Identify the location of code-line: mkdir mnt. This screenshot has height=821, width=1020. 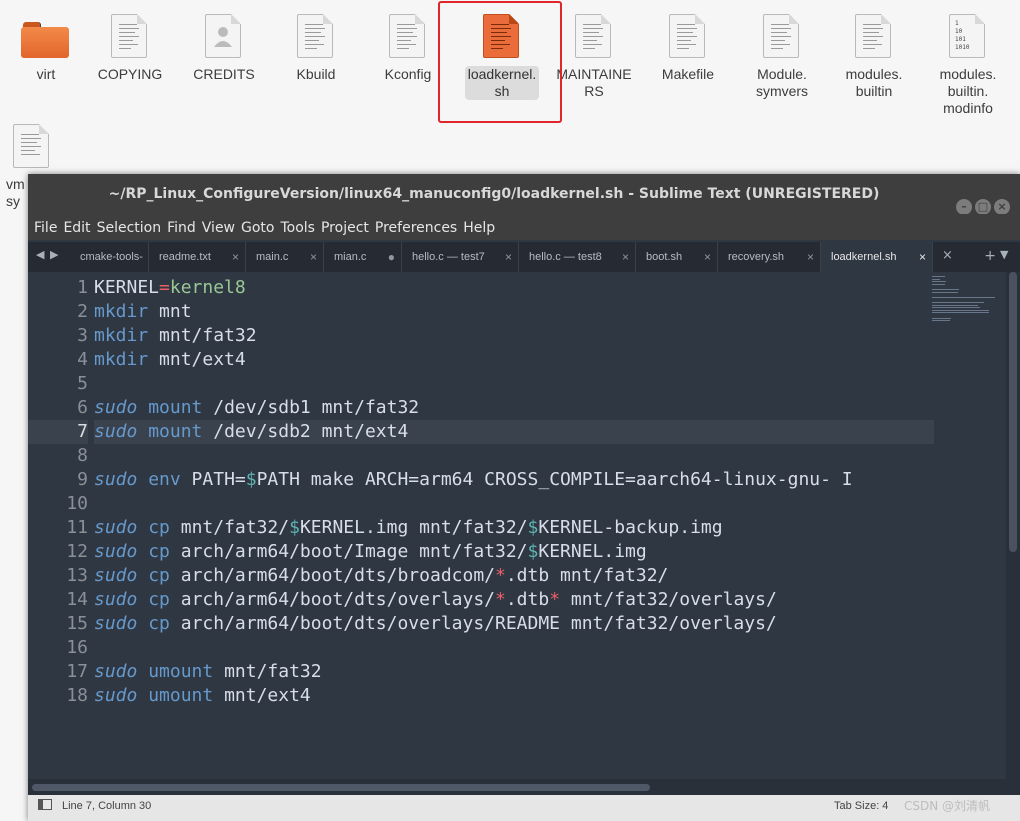
(514, 312).